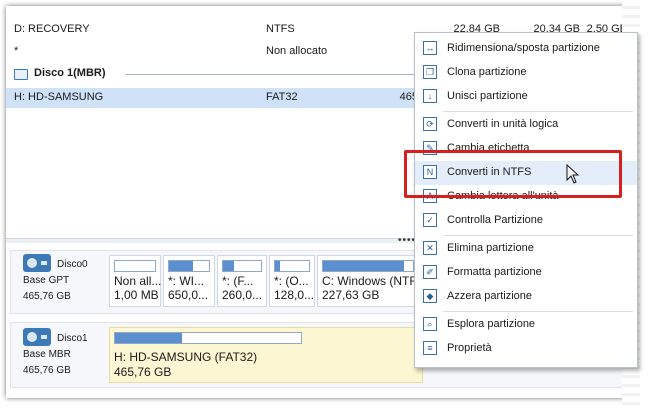  What do you see at coordinates (72, 338) in the screenshot?
I see `disk1-label: Disco1` at bounding box center [72, 338].